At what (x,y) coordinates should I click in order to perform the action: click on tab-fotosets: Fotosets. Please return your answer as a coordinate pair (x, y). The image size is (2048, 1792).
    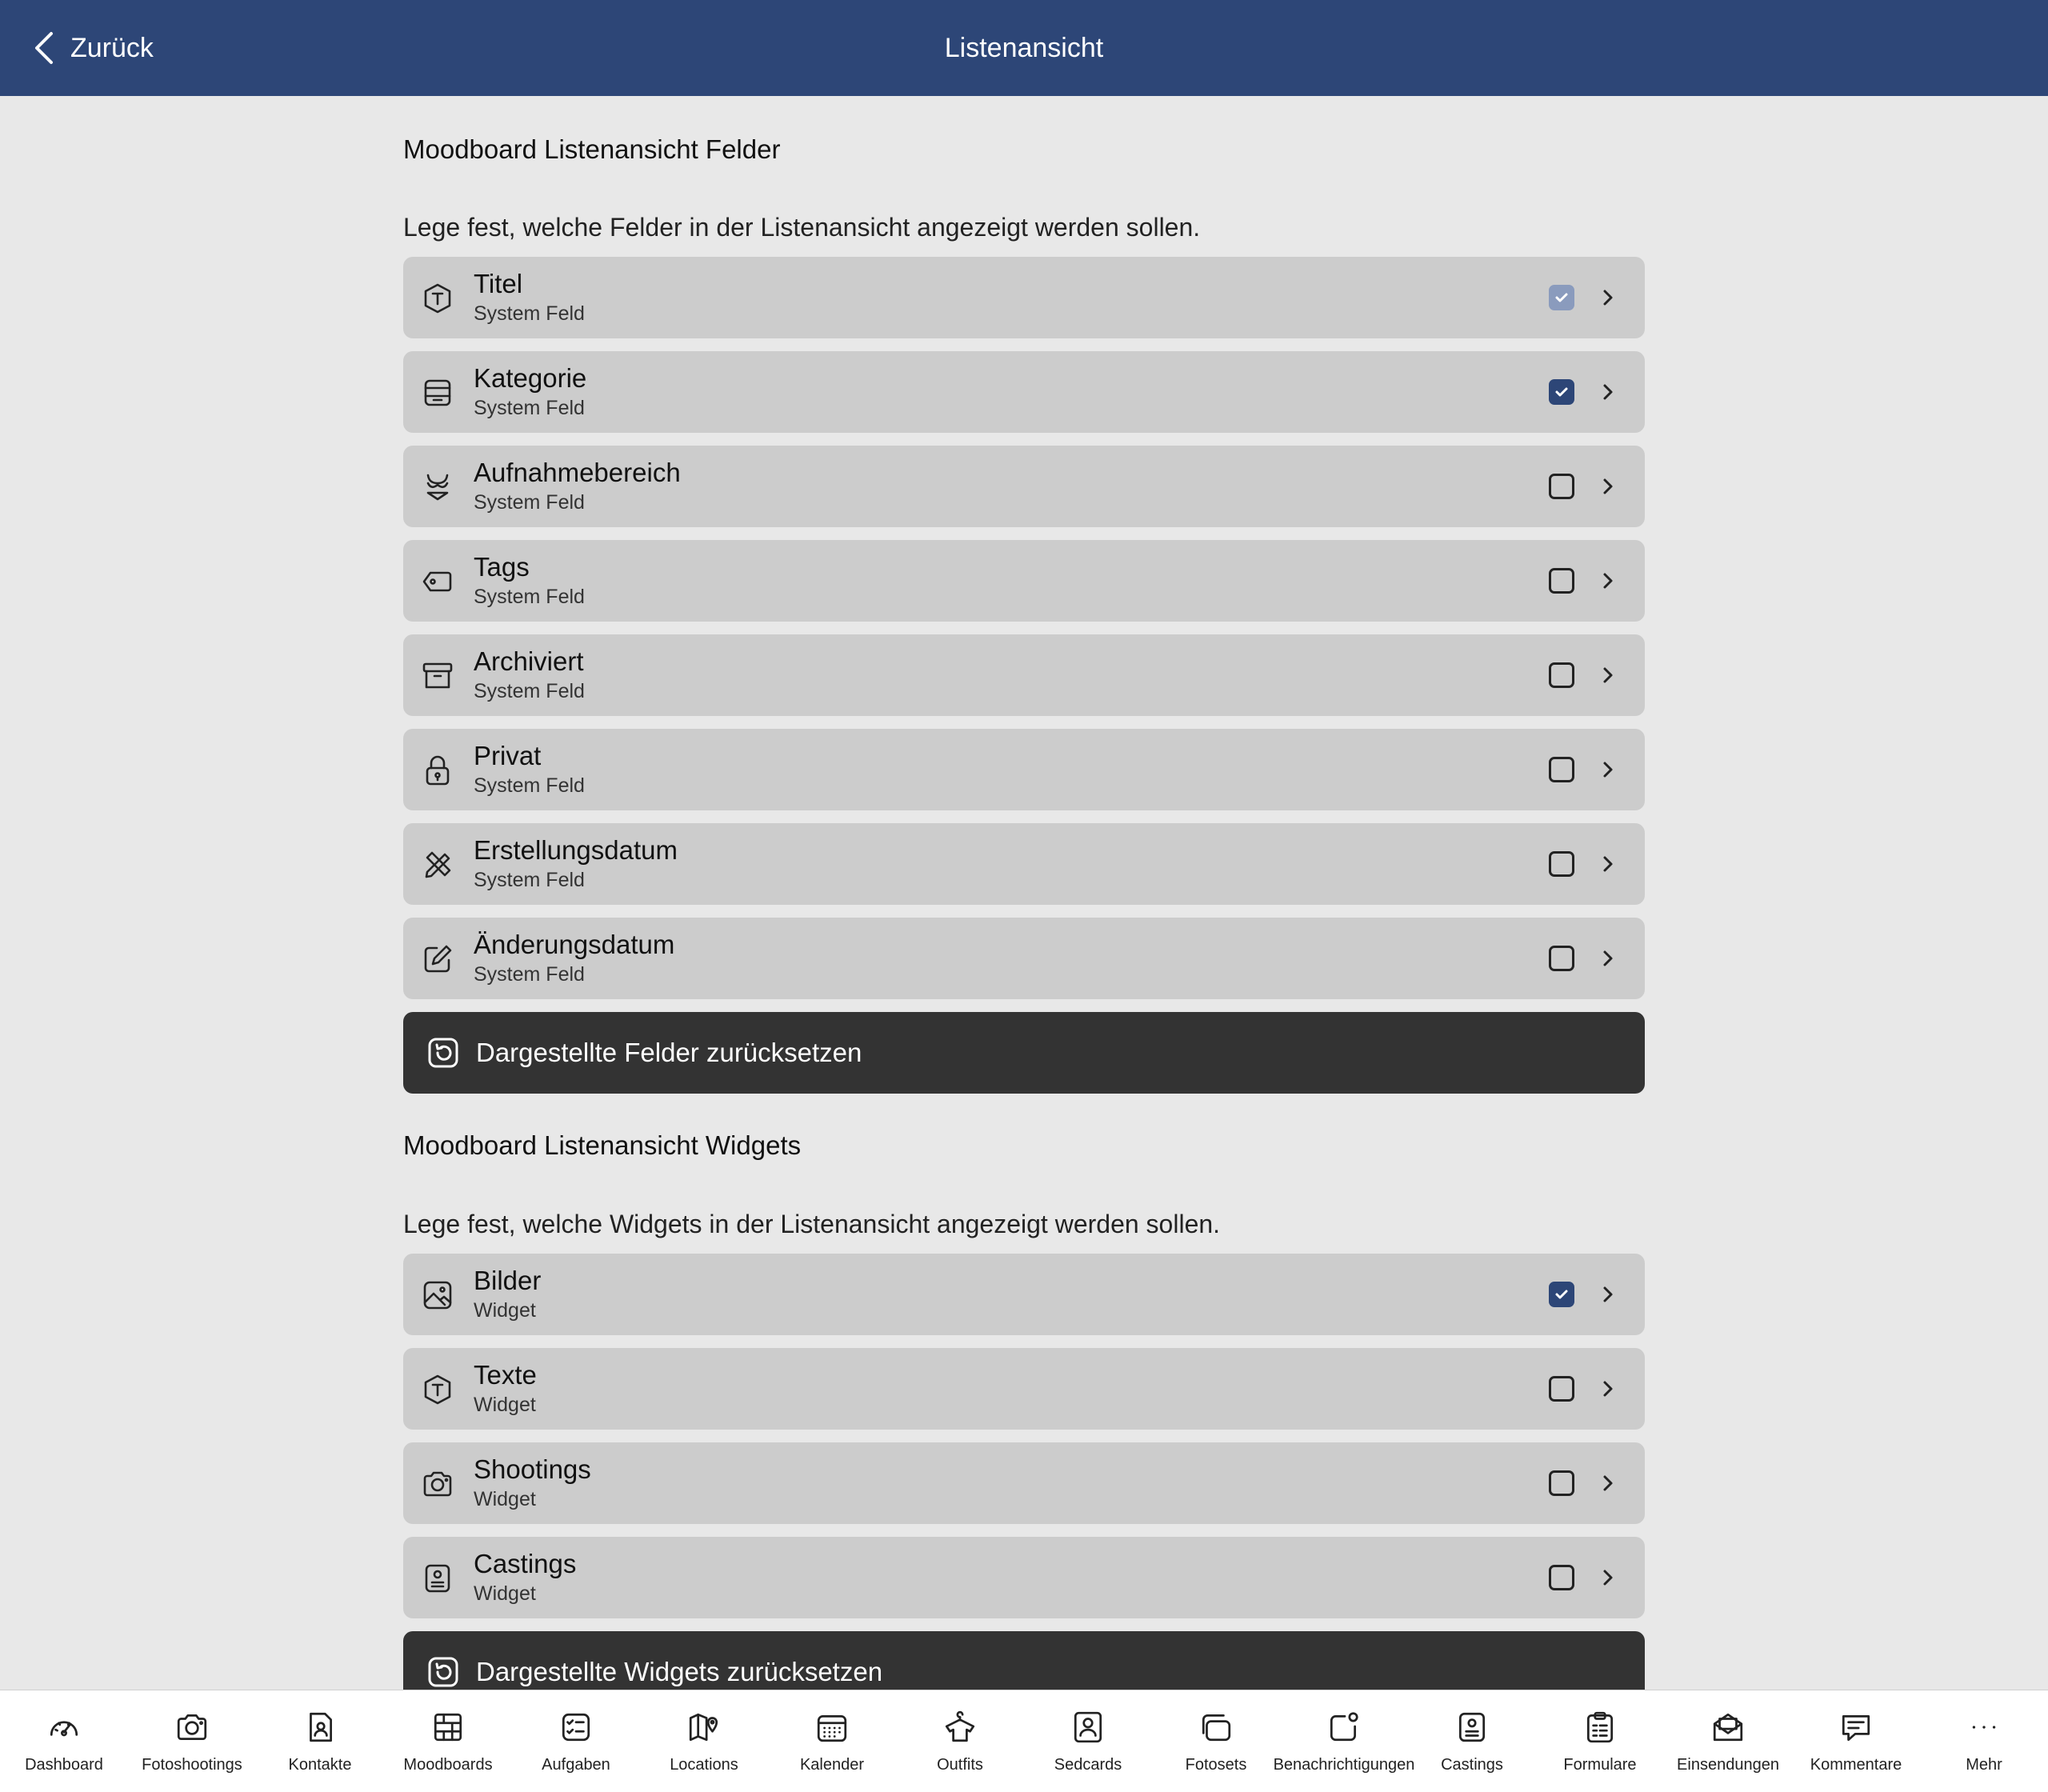
    Looking at the image, I should click on (1216, 1741).